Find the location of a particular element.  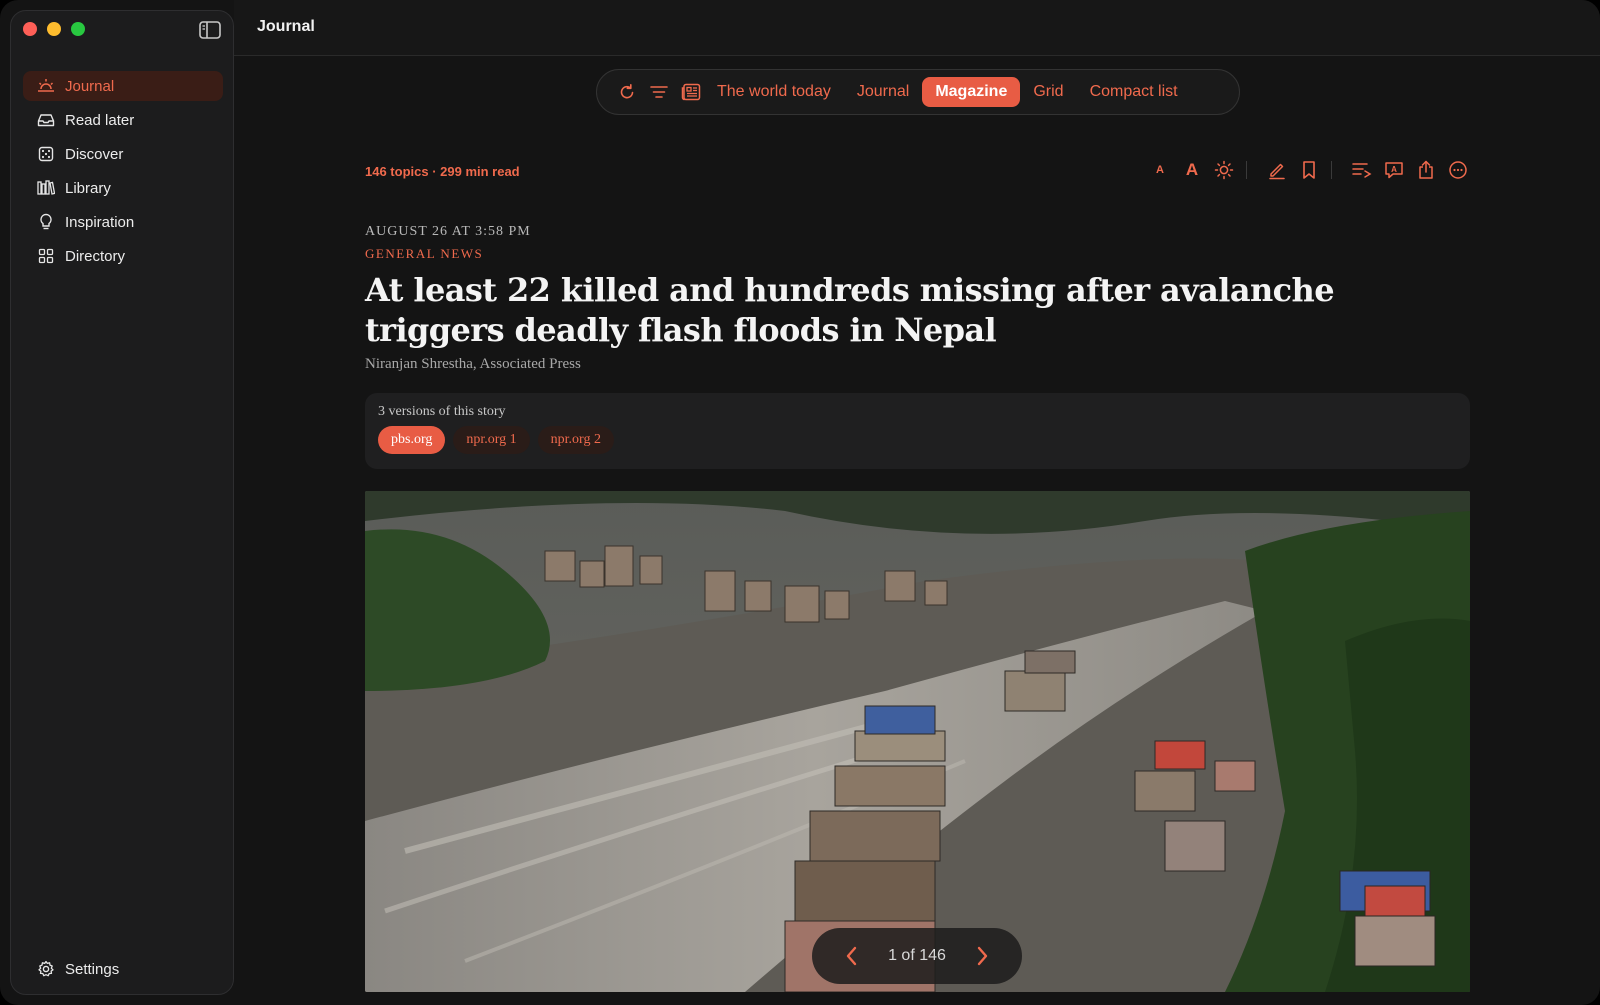

sidebar-toggle-icon is located at coordinates (210, 30).